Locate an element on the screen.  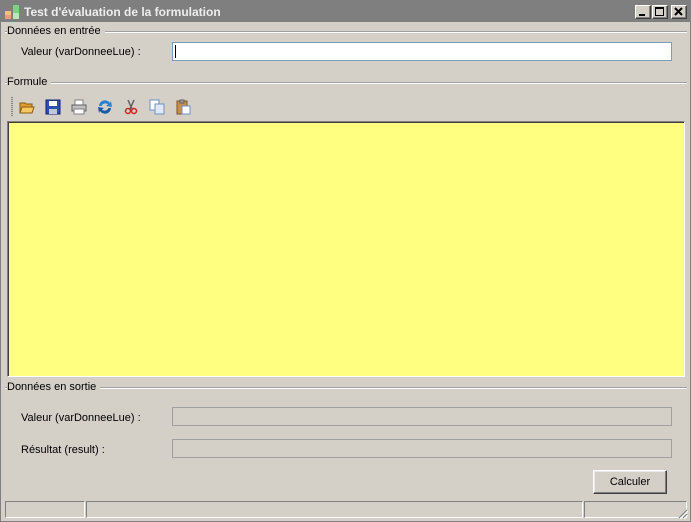
app-icon is located at coordinates (12, 12).